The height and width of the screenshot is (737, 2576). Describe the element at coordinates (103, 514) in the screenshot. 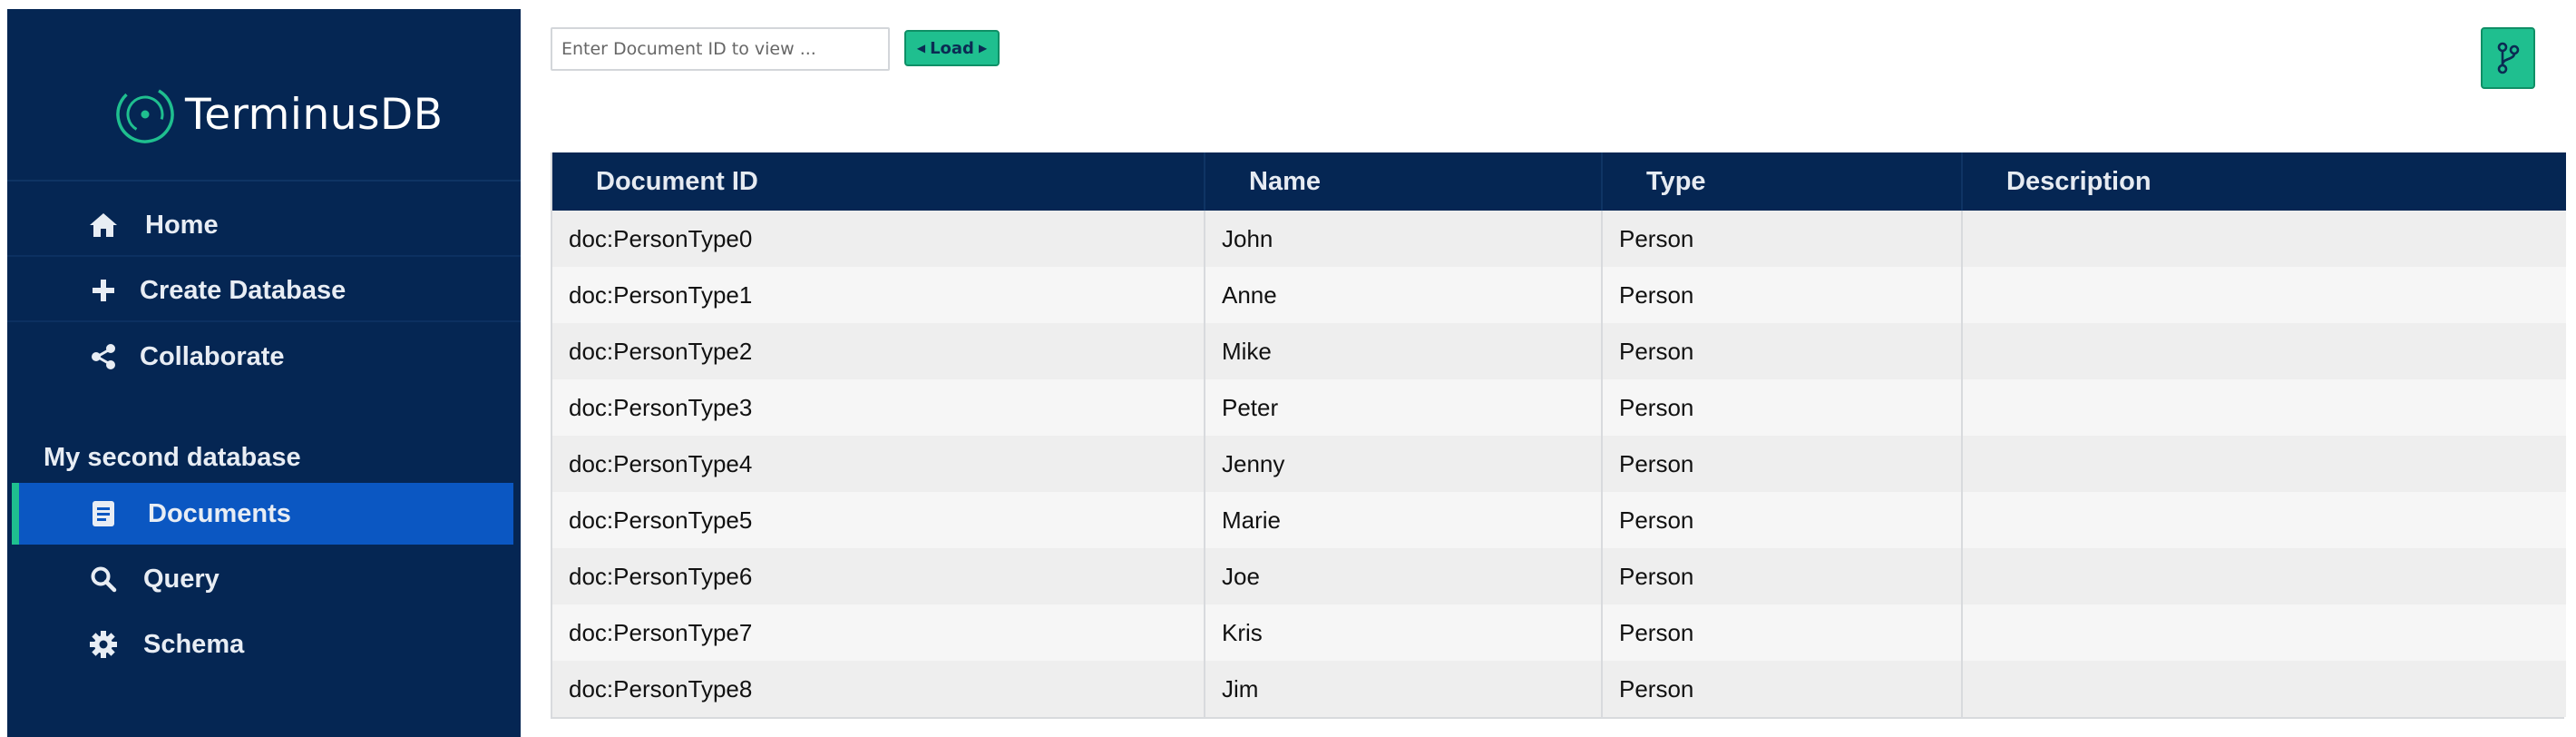

I see `document-icon` at that location.